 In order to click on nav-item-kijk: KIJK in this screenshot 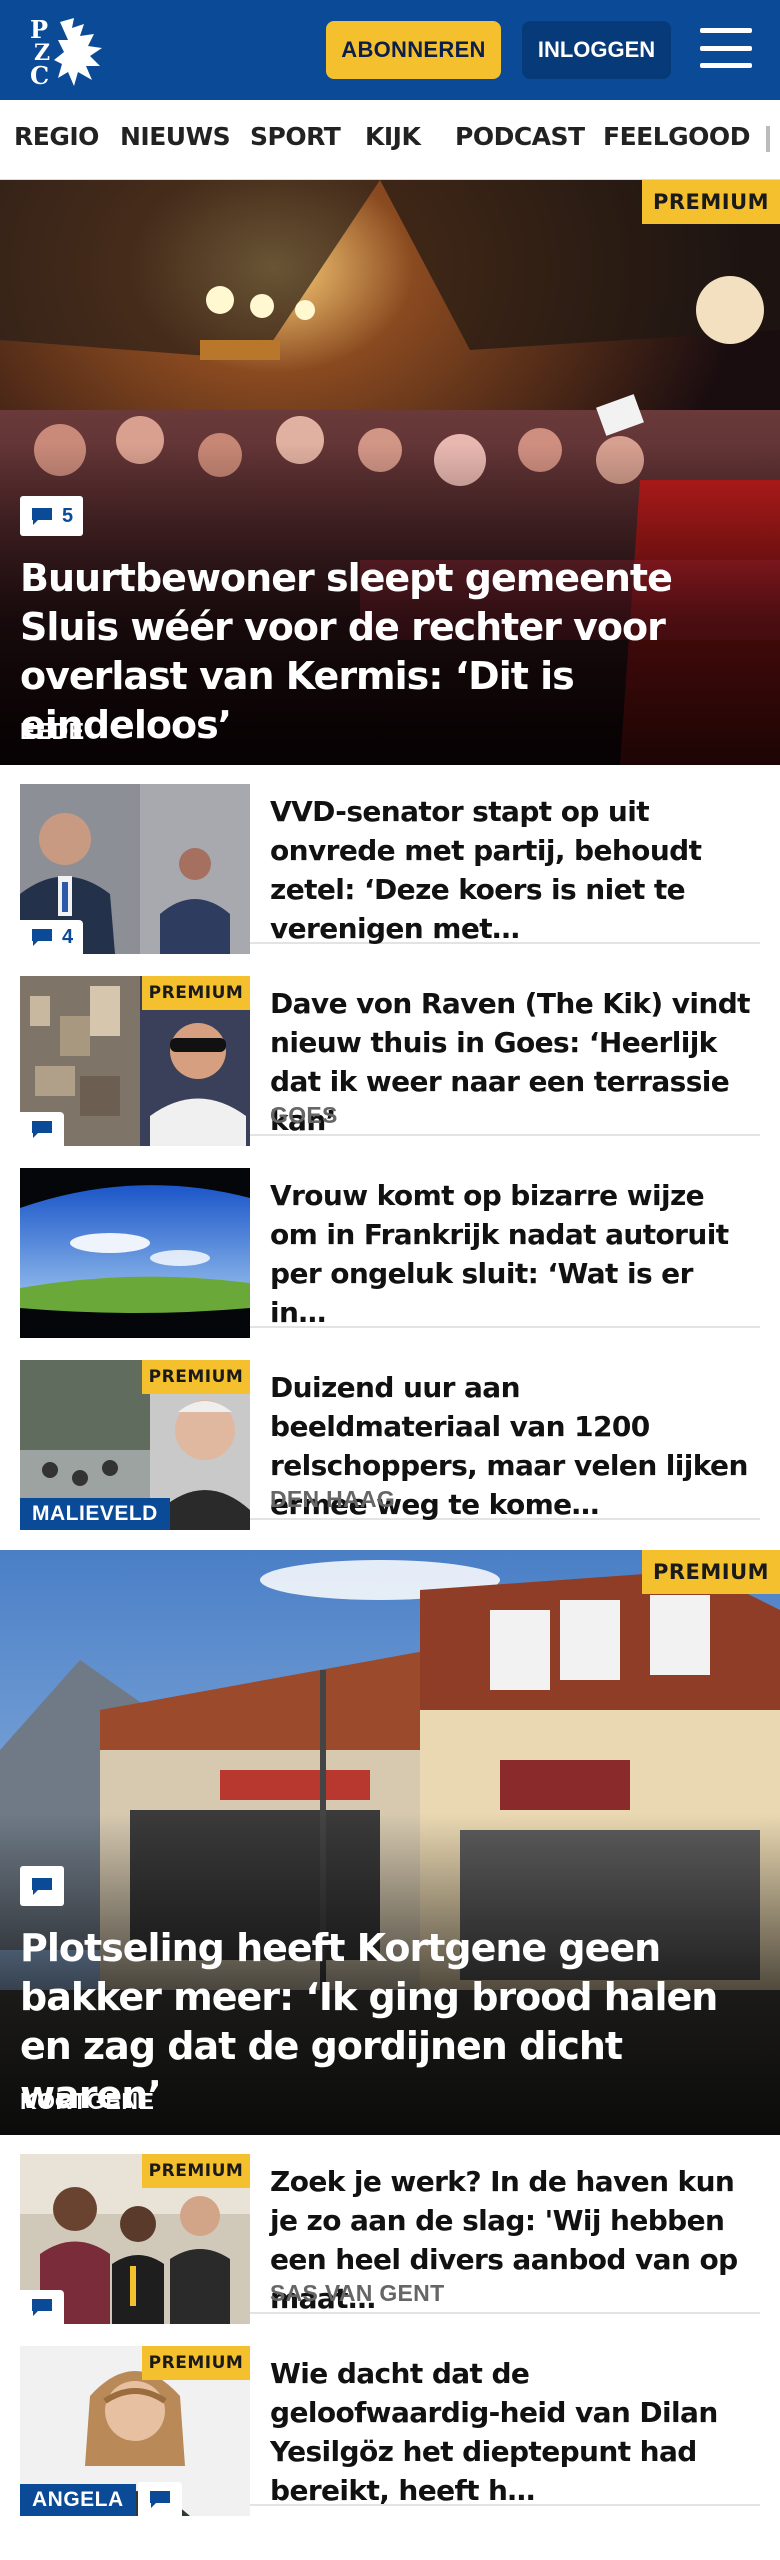, I will do `click(393, 136)`.